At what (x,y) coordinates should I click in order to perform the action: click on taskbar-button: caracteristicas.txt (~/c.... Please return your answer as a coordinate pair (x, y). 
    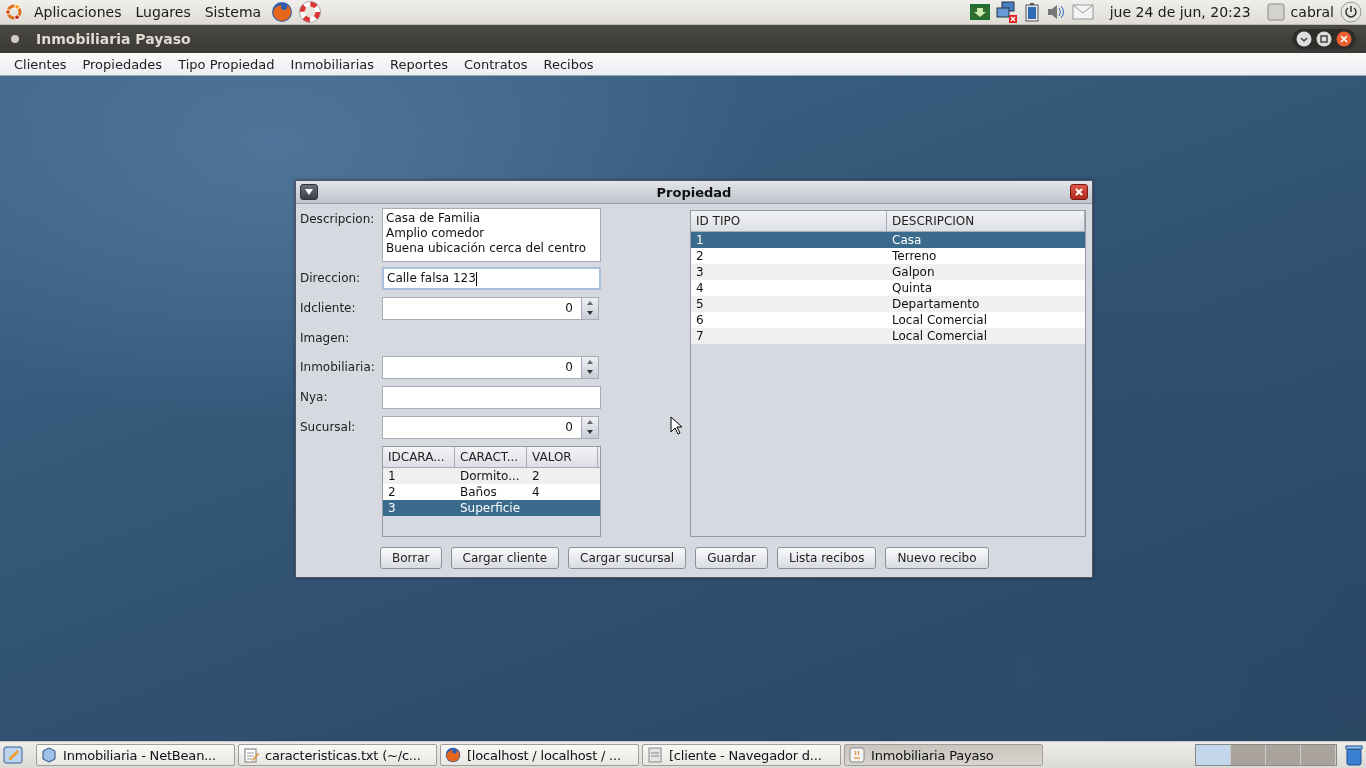
    Looking at the image, I should click on (337, 755).